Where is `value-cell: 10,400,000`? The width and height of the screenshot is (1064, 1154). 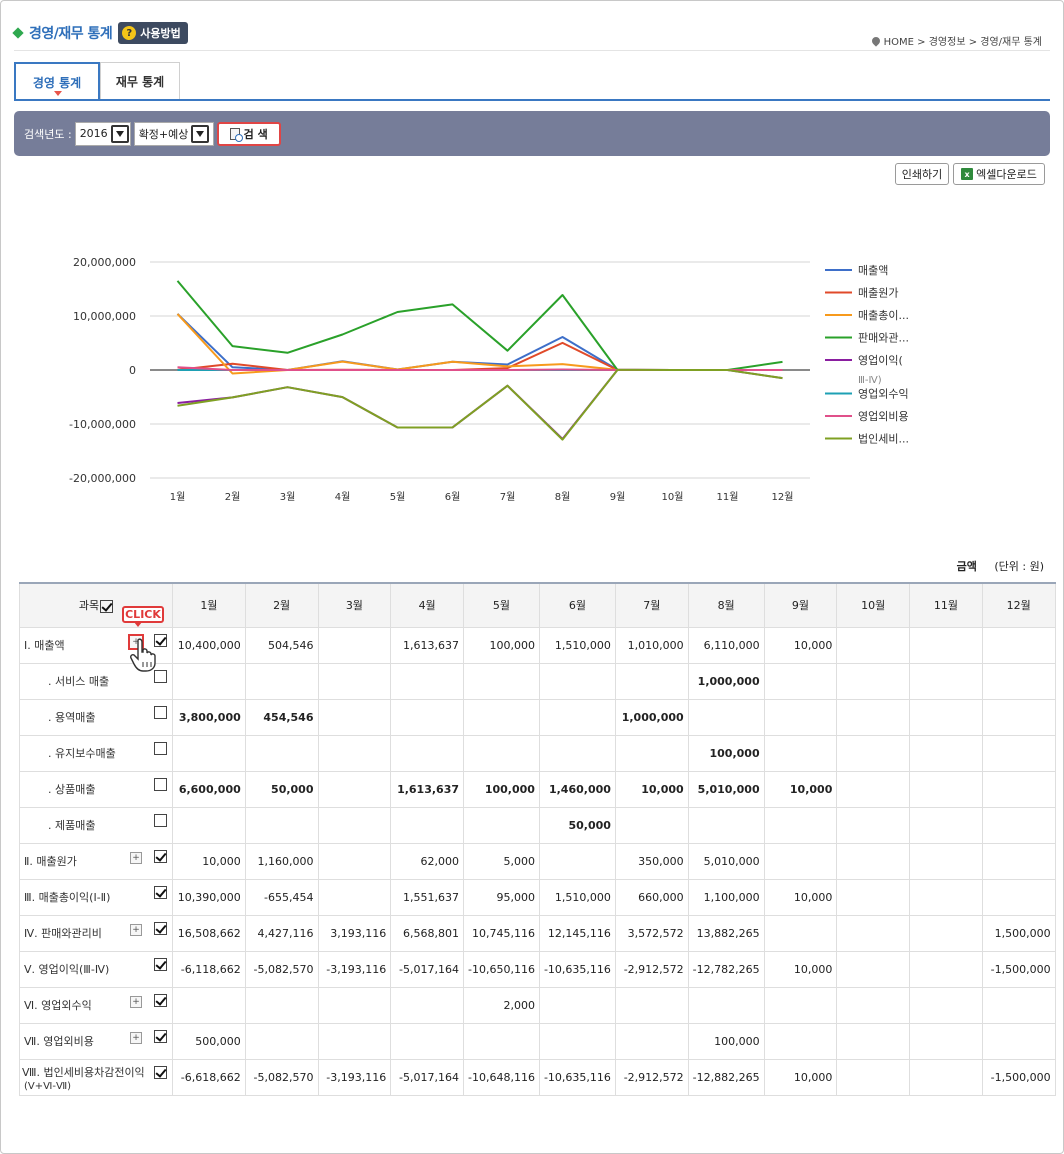
value-cell: 10,400,000 is located at coordinates (209, 645).